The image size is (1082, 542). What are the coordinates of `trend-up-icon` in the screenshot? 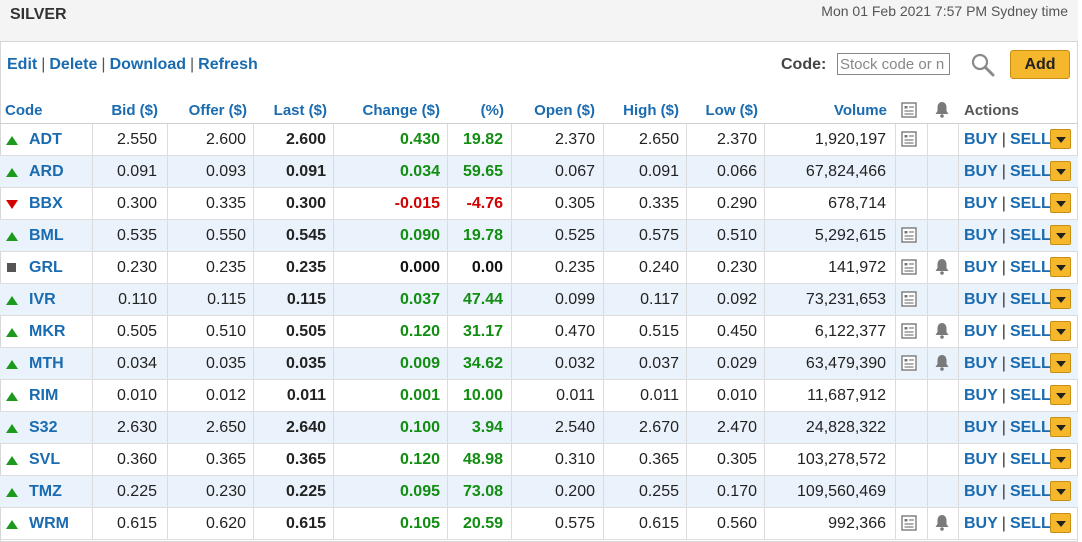 It's located at (12, 140).